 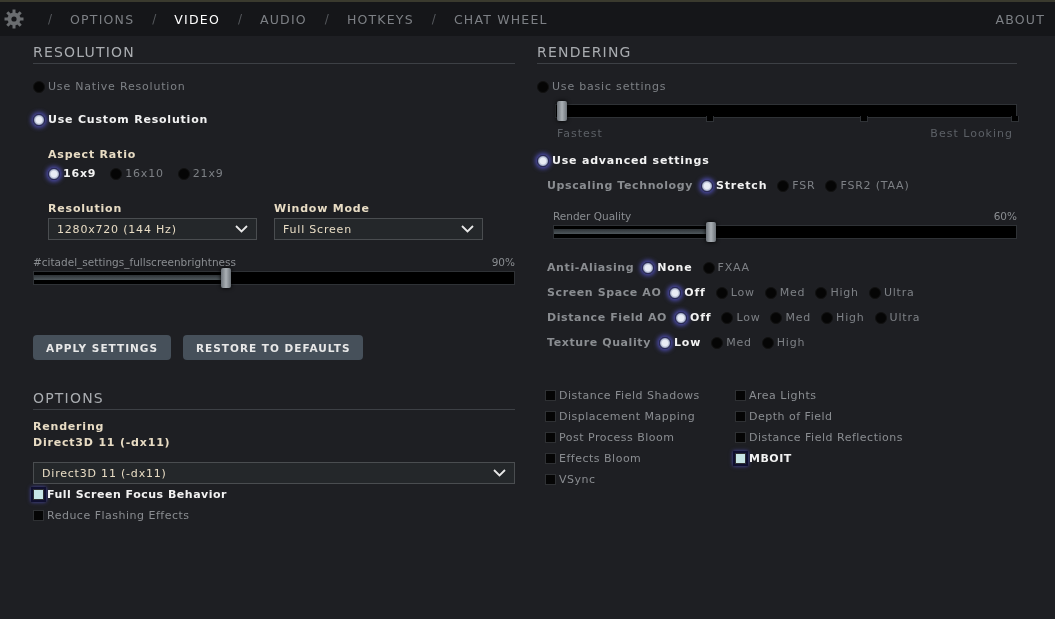 What do you see at coordinates (274, 400) in the screenshot?
I see `section-title: OPTIONS` at bounding box center [274, 400].